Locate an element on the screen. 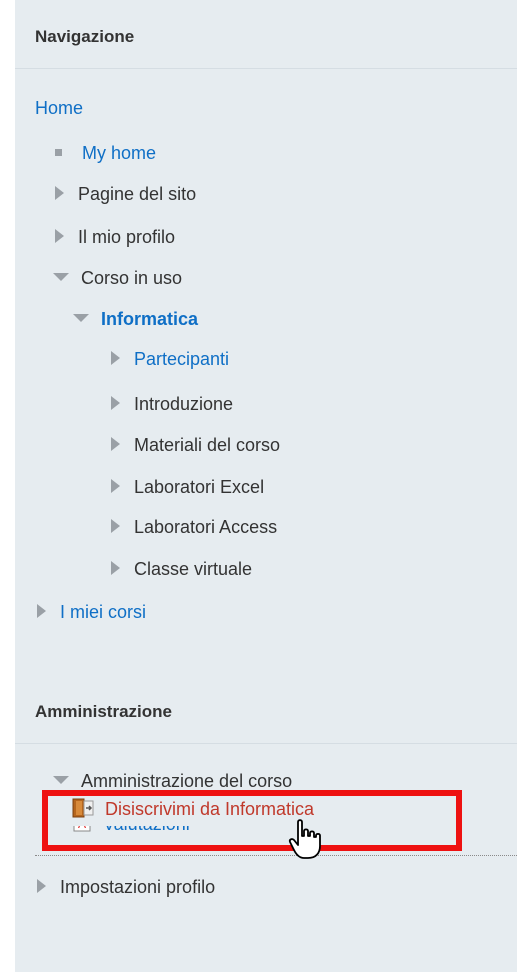 This screenshot has width=517, height=972. nav-section-label: Classe virtuale is located at coordinates (193, 569).